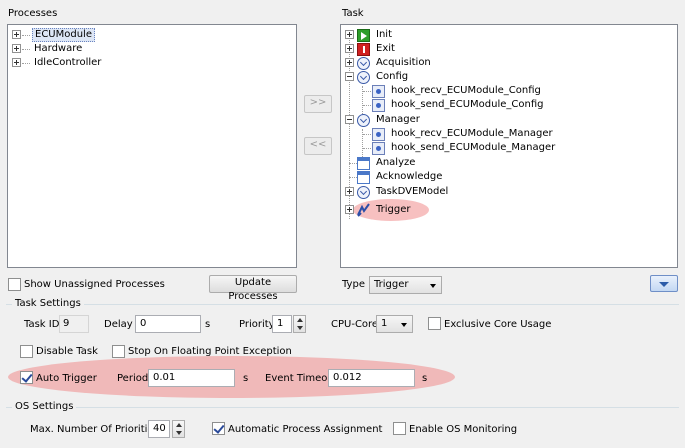 The image size is (685, 448). I want to click on task-item-label: Trigger, so click(393, 209).